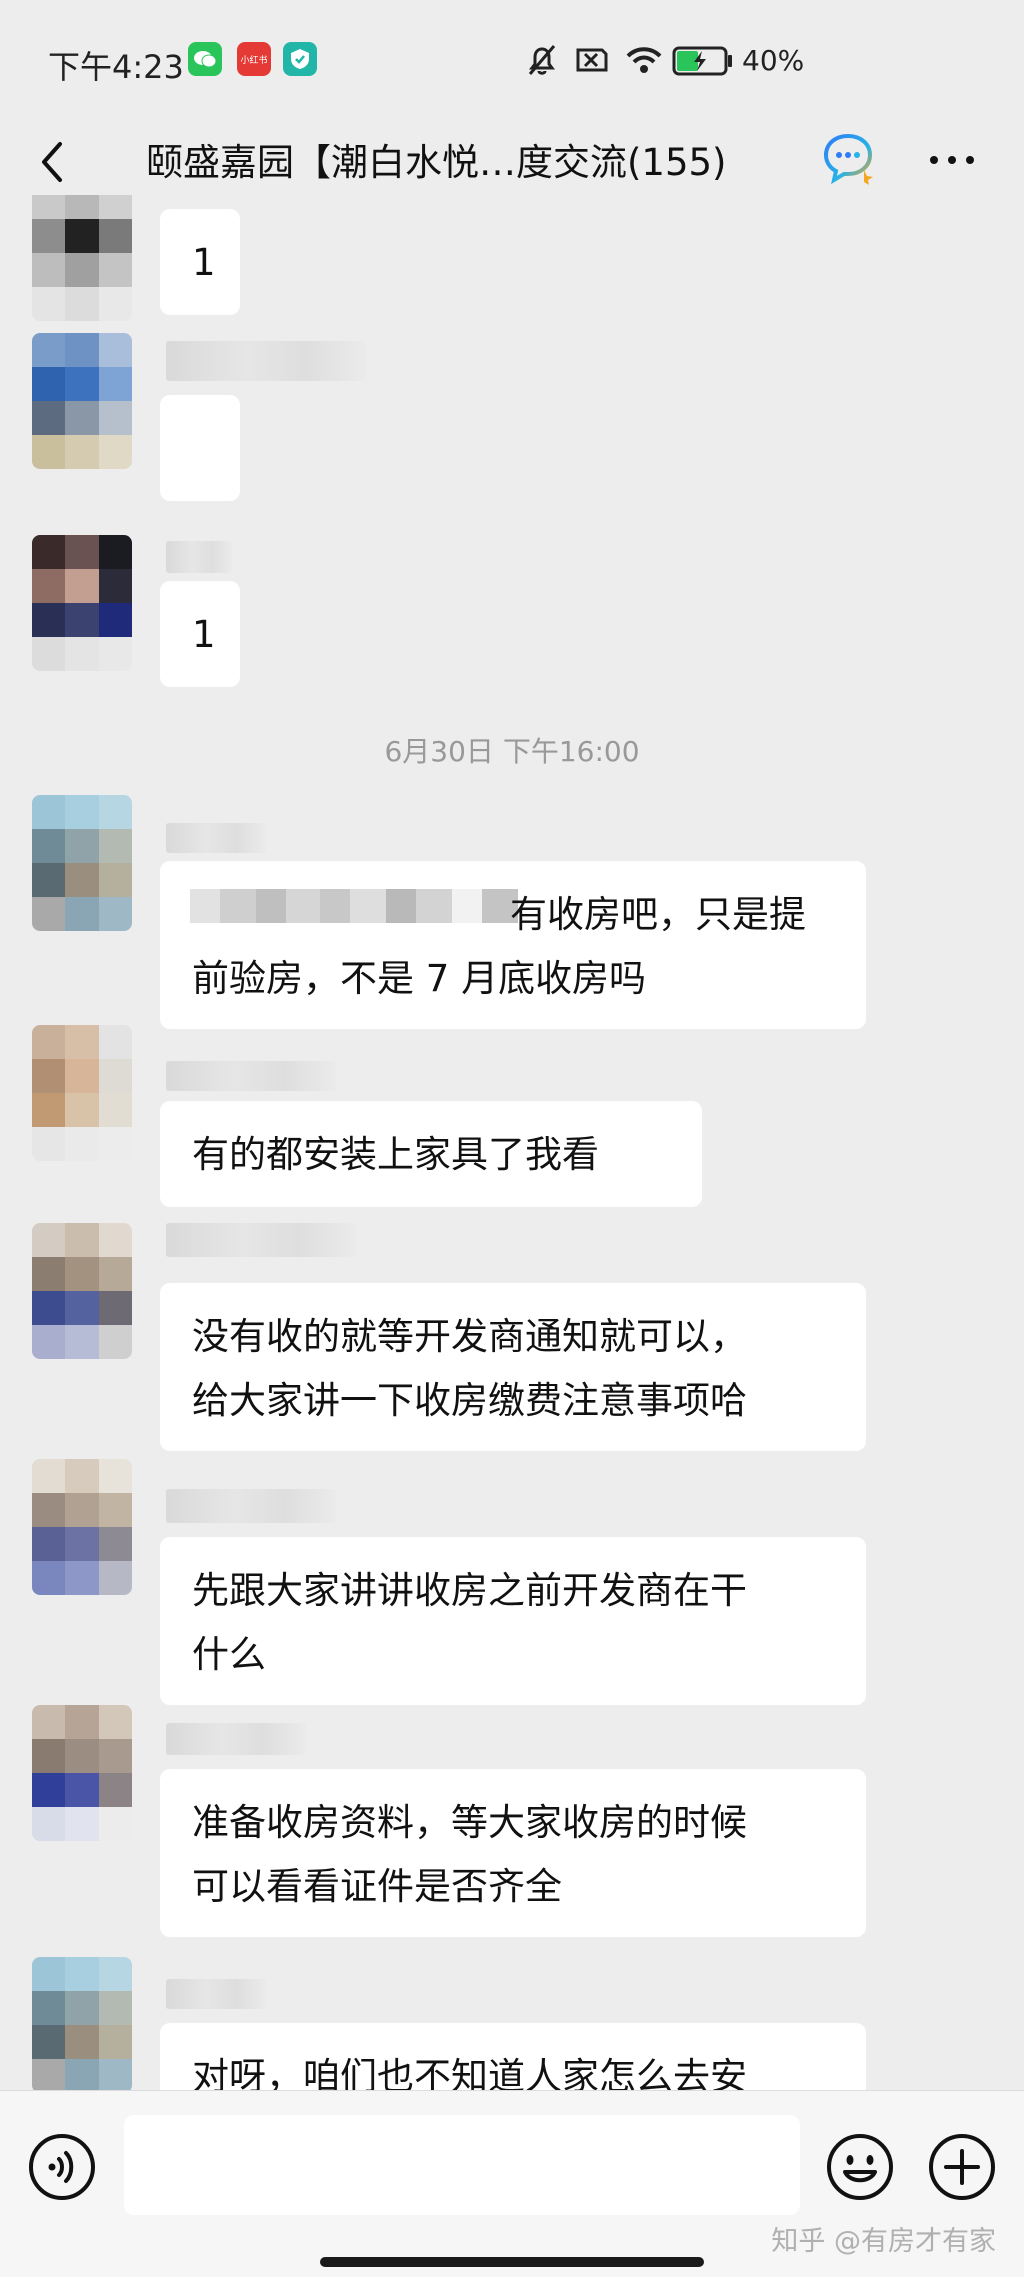 Image resolution: width=1024 pixels, height=2277 pixels. What do you see at coordinates (513, 2056) in the screenshot?
I see `message-bubble: 对呀，咱们也不知道人家怎么去安` at bounding box center [513, 2056].